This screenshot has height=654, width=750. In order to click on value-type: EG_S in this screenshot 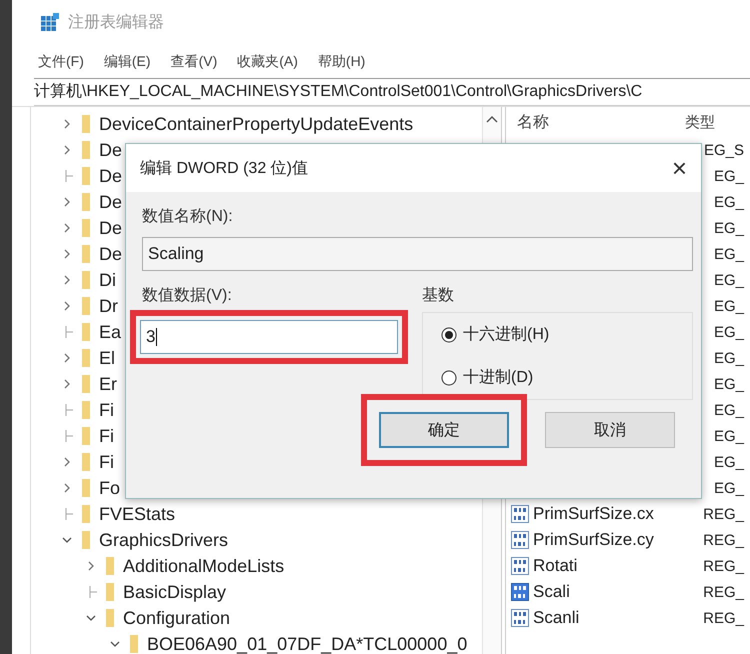, I will do `click(724, 150)`.